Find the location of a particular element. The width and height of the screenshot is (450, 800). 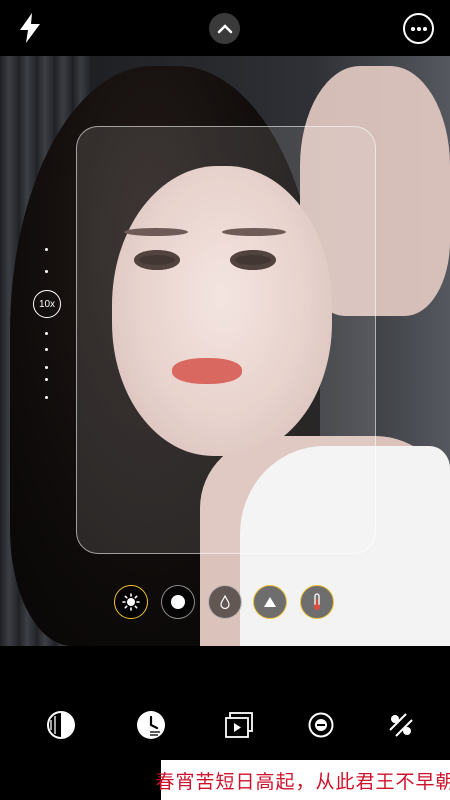

aperture-button is located at coordinates (61, 725).